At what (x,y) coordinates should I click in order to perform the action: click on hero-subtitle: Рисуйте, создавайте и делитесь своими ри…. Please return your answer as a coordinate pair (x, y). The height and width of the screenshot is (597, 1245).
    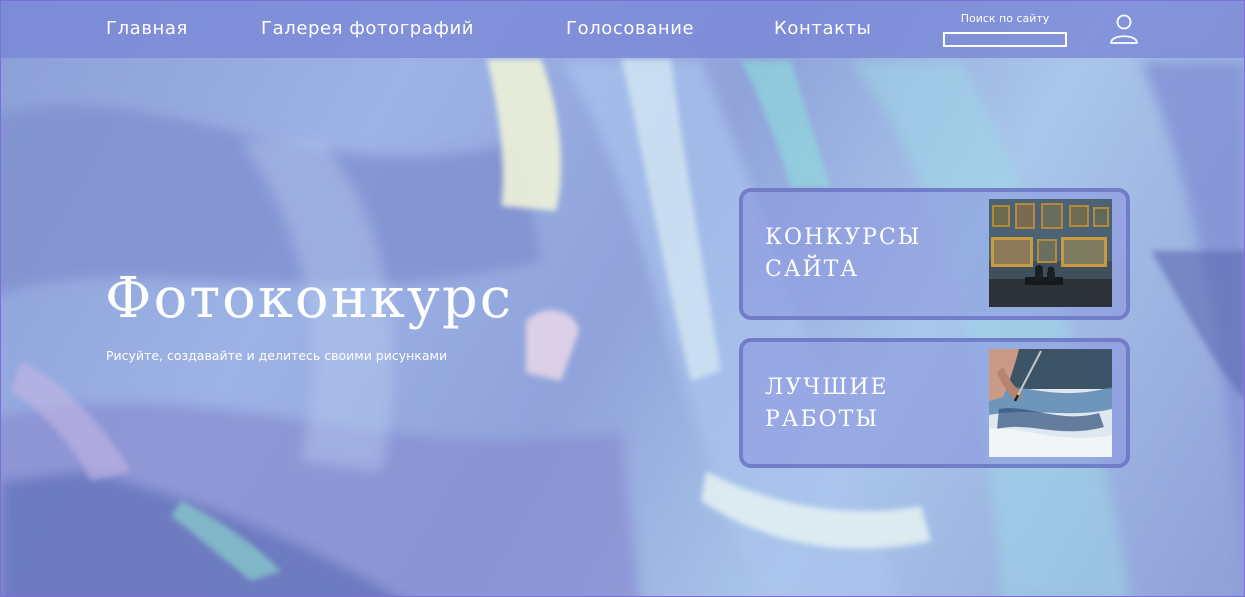
    Looking at the image, I should click on (277, 355).